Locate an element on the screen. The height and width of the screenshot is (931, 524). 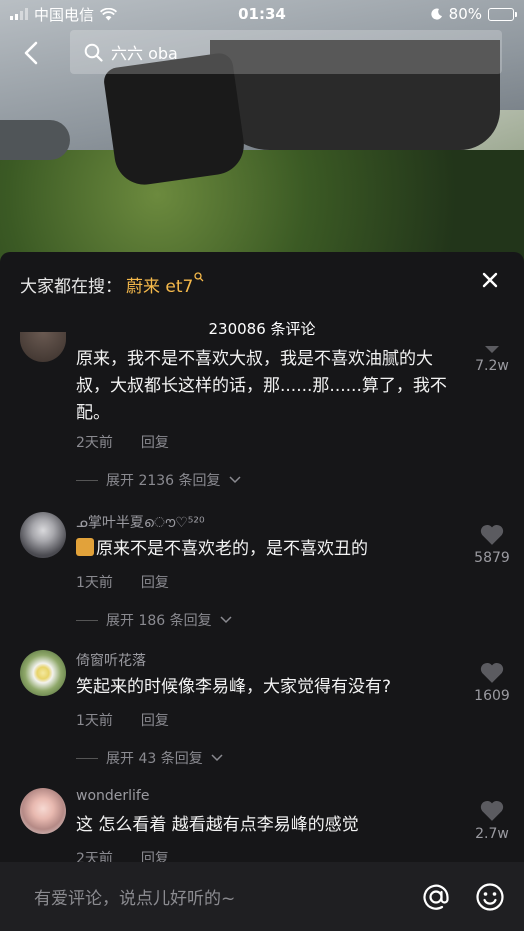
like-button: 7.2w is located at coordinates (492, 354).